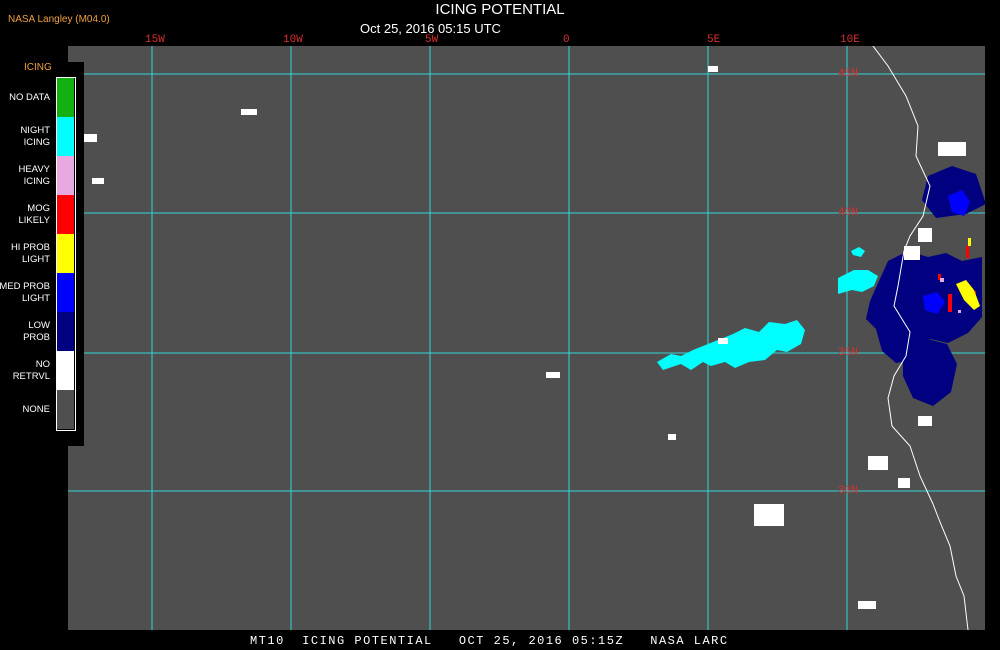 The height and width of the screenshot is (650, 1000). What do you see at coordinates (38, 67) in the screenshot?
I see `legend-title: ICING` at bounding box center [38, 67].